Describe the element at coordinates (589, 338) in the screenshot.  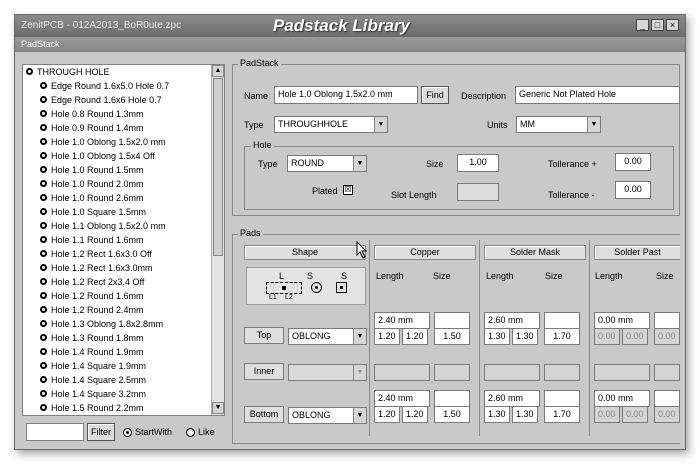
I see `pads-divider` at that location.